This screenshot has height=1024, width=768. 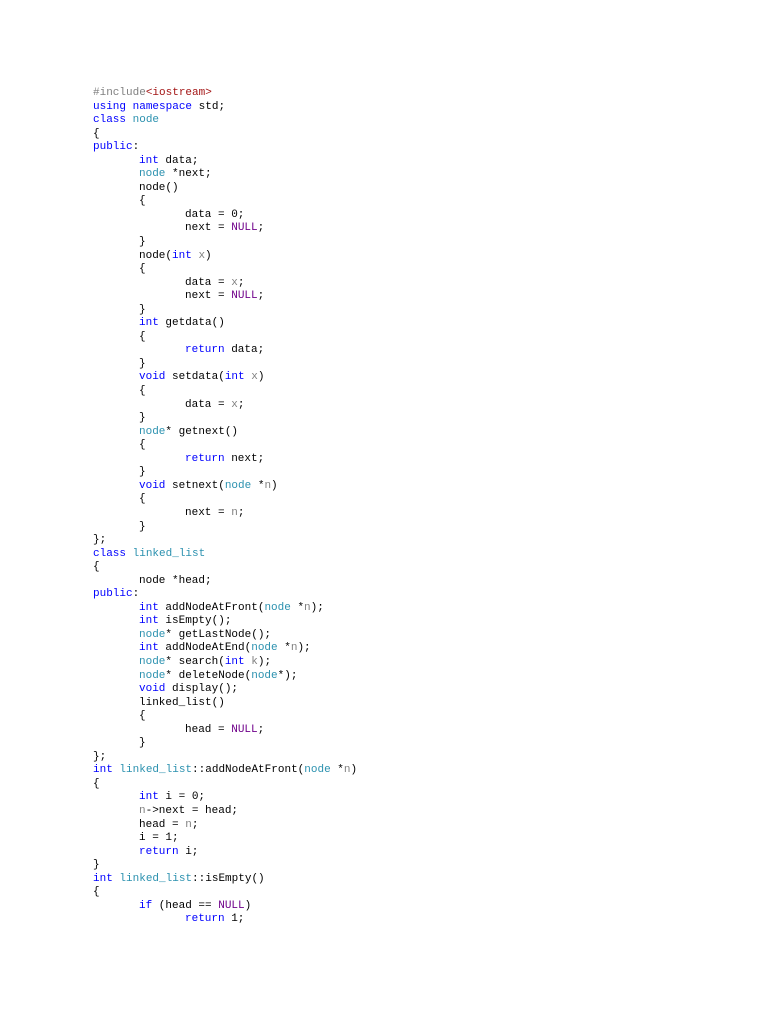 I want to click on code-token: ::isEmpty(), so click(x=228, y=878).